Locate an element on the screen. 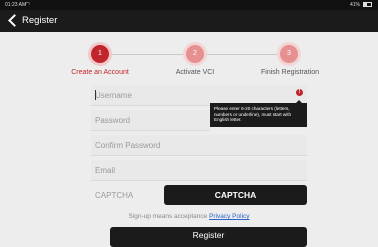  email-field is located at coordinates (199, 170).